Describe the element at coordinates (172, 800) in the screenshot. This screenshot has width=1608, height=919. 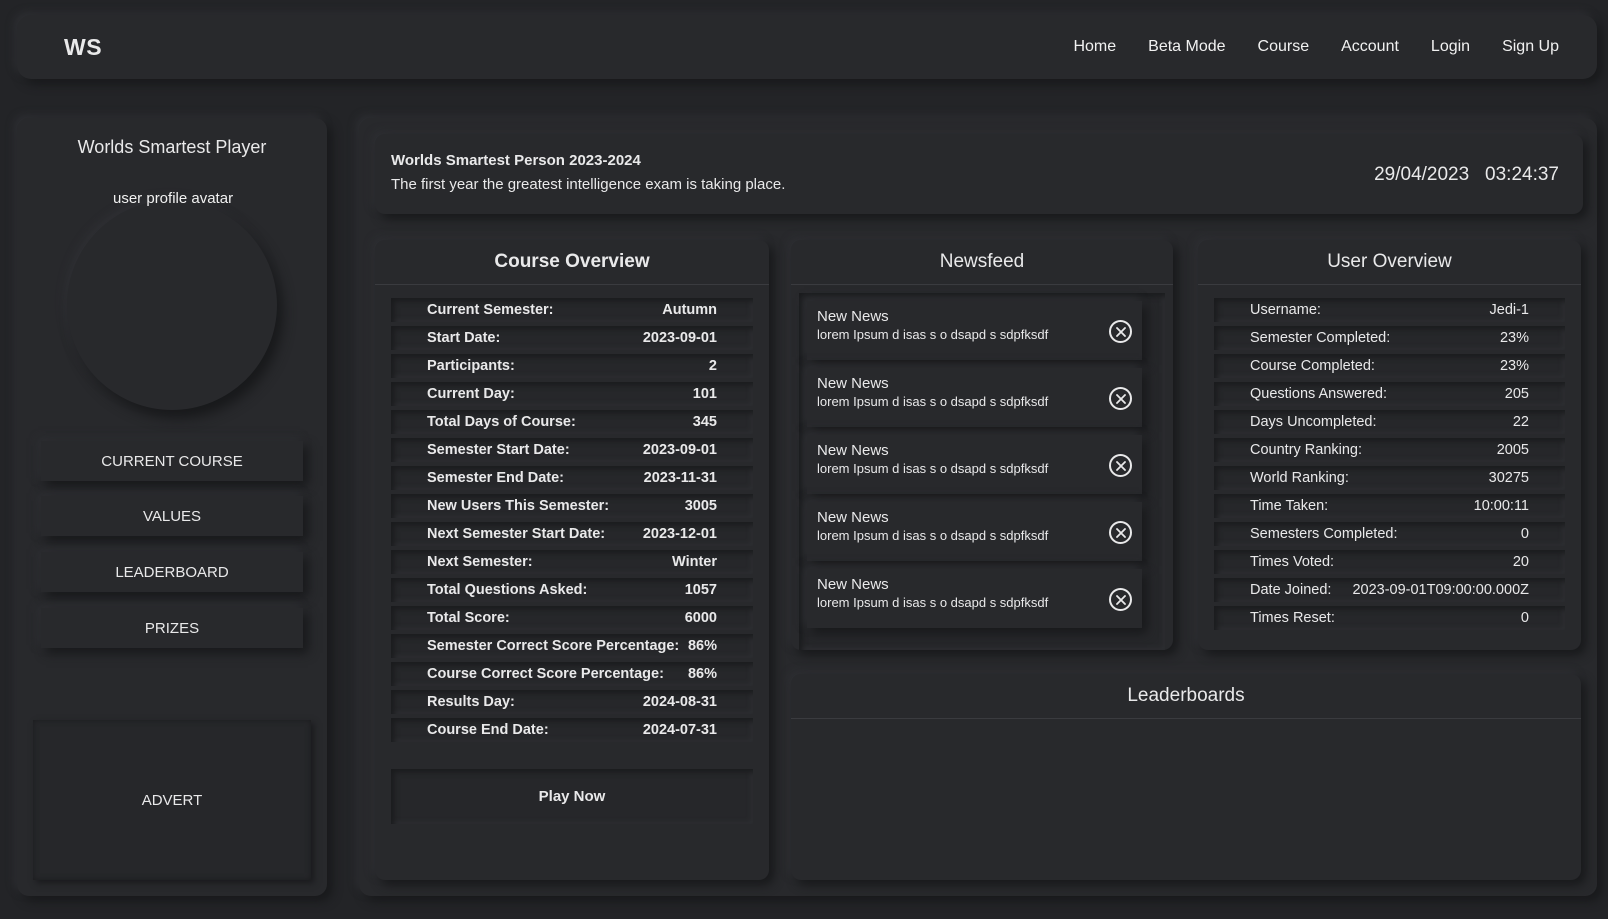
I see `advert-box: ADVERT` at that location.